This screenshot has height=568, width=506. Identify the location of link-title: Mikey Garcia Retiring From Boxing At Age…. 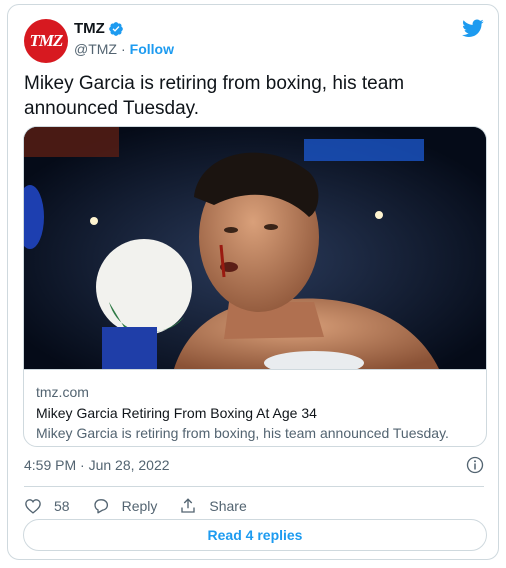
(255, 413).